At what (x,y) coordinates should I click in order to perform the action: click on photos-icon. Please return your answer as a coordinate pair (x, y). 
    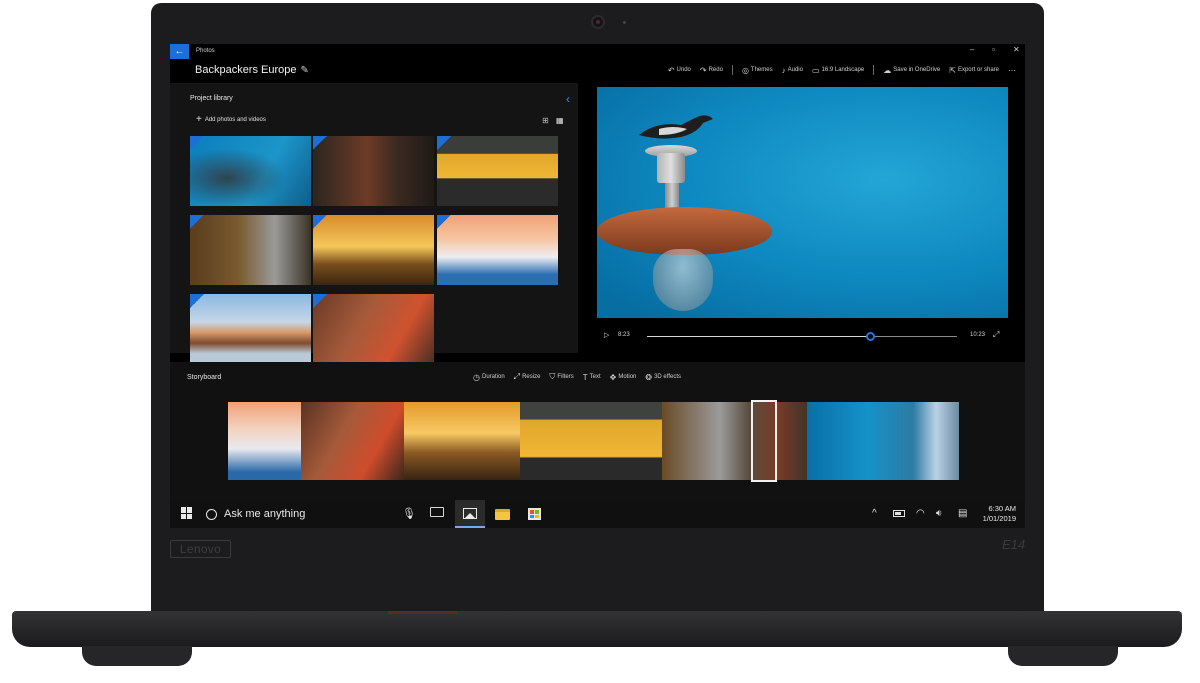
    Looking at the image, I should click on (470, 513).